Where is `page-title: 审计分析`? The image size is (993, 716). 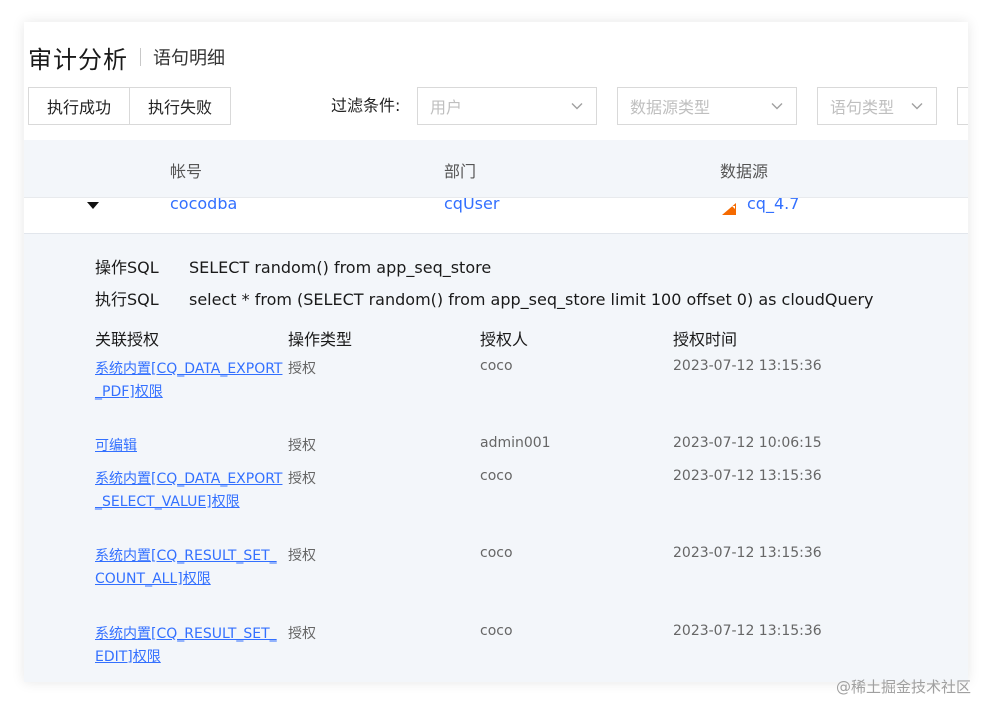
page-title: 审计分析 is located at coordinates (78, 59).